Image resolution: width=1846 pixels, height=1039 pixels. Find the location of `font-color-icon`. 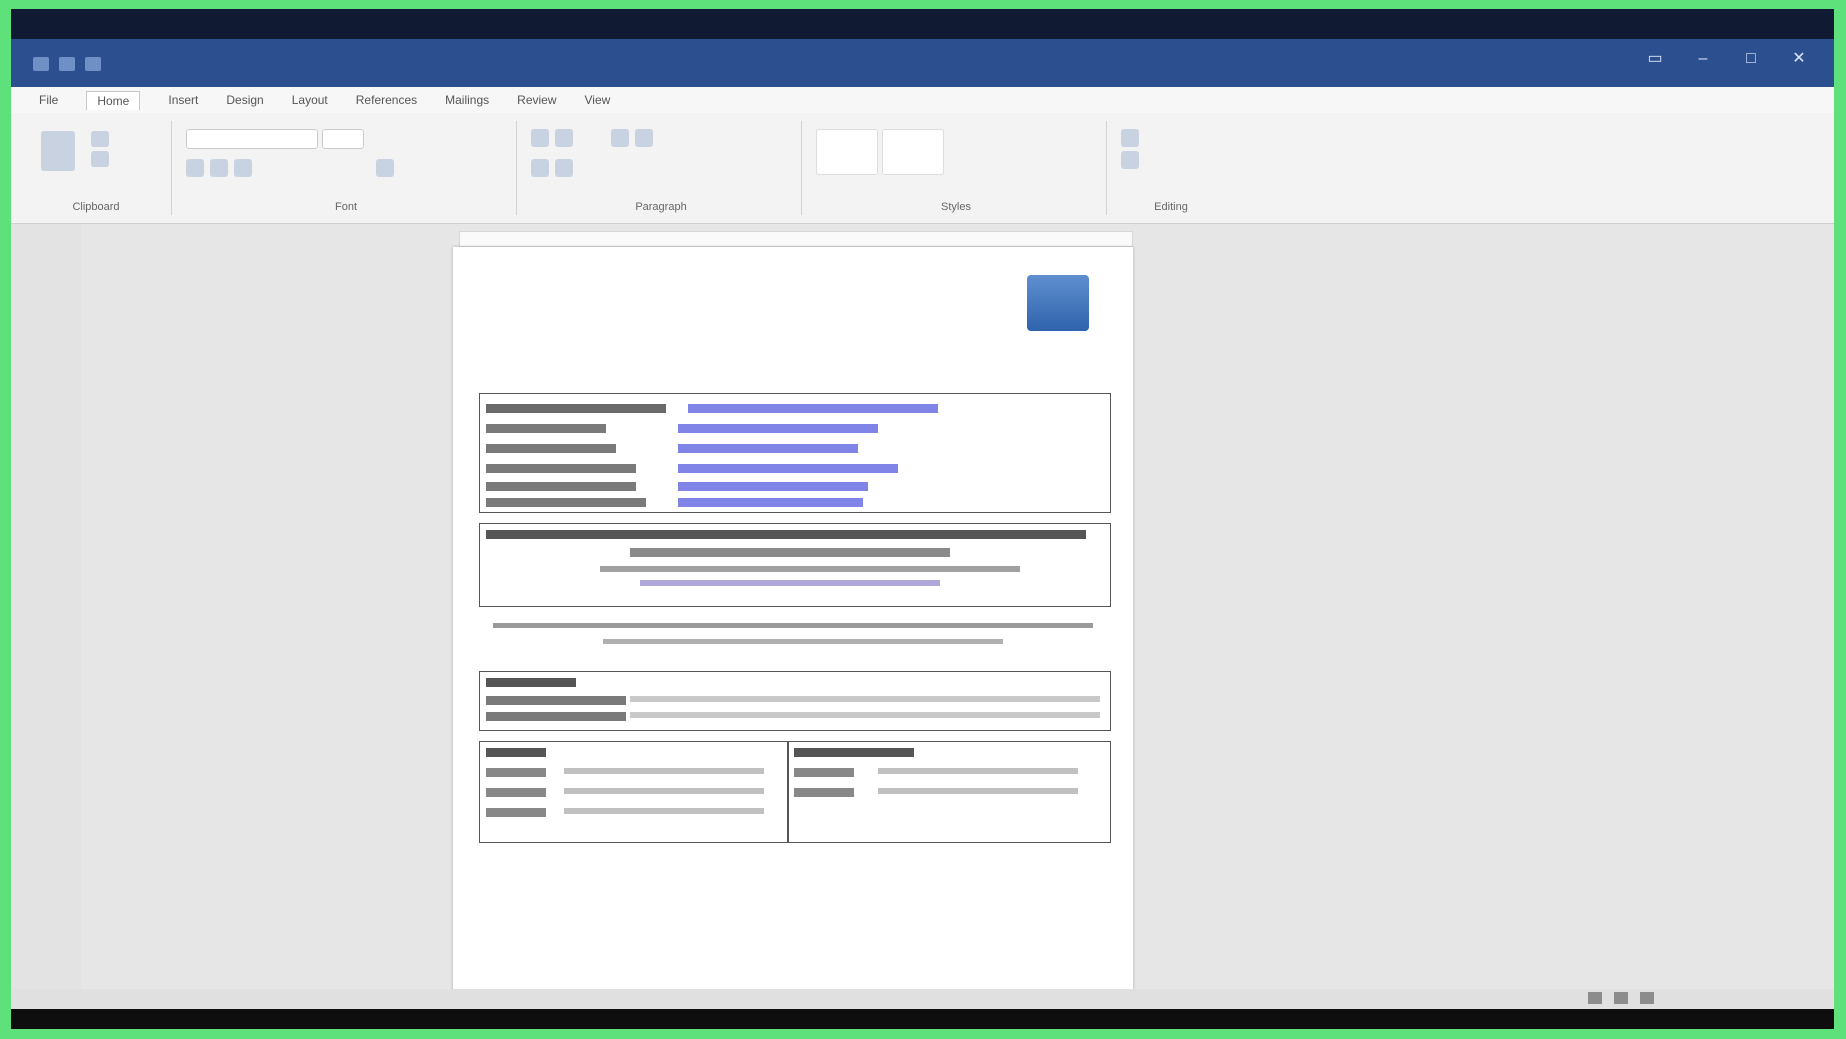

font-color-icon is located at coordinates (385, 168).